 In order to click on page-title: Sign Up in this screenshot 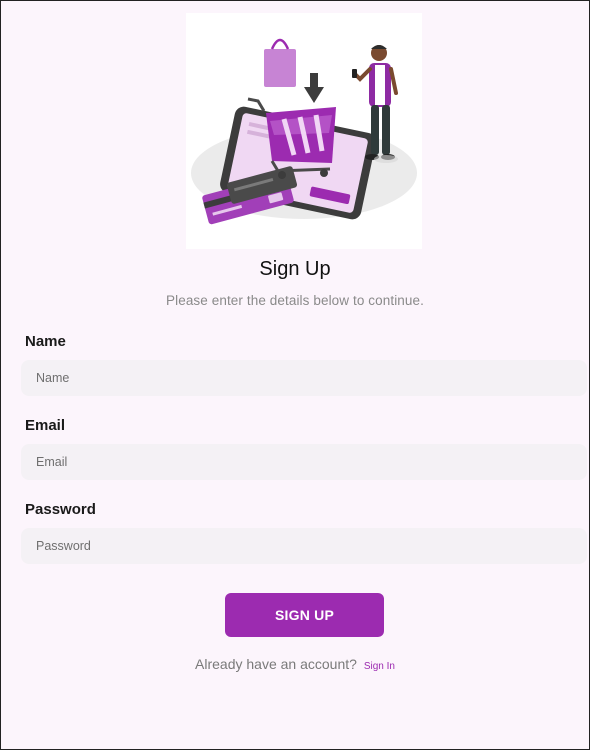, I will do `click(295, 269)`.